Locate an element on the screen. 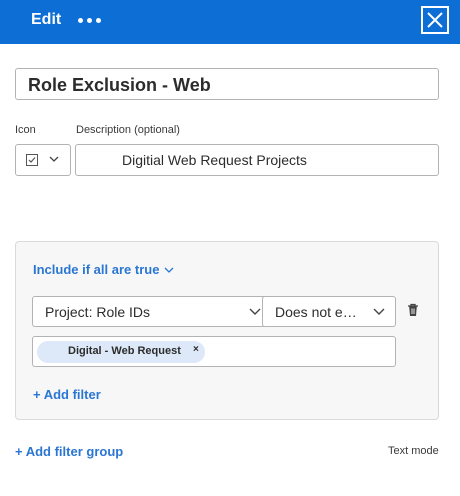 This screenshot has height=496, width=460. more-horizontal-icon is located at coordinates (90, 20).